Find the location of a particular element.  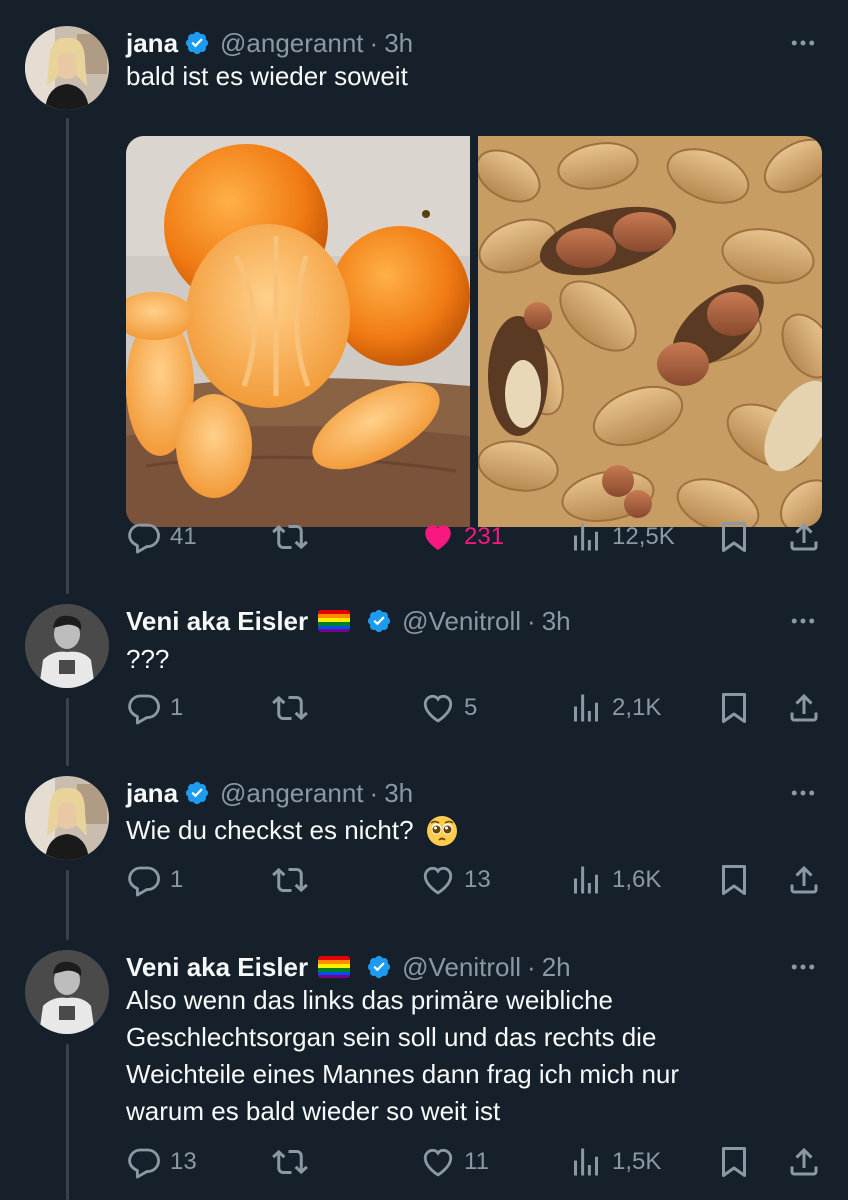

like-button: 5 is located at coordinates (448, 708).